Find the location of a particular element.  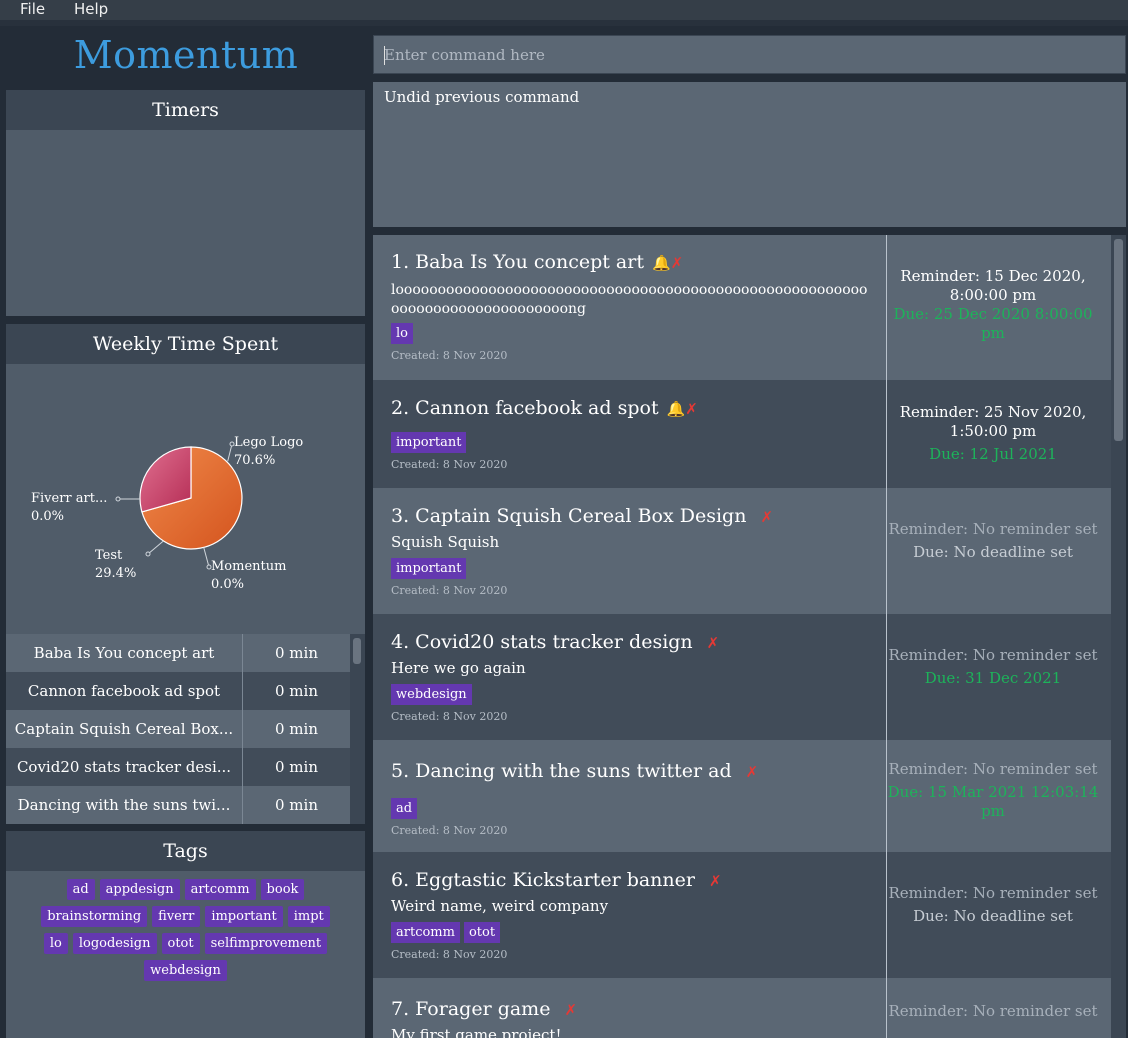

tag-chip: fiverr is located at coordinates (176, 916).